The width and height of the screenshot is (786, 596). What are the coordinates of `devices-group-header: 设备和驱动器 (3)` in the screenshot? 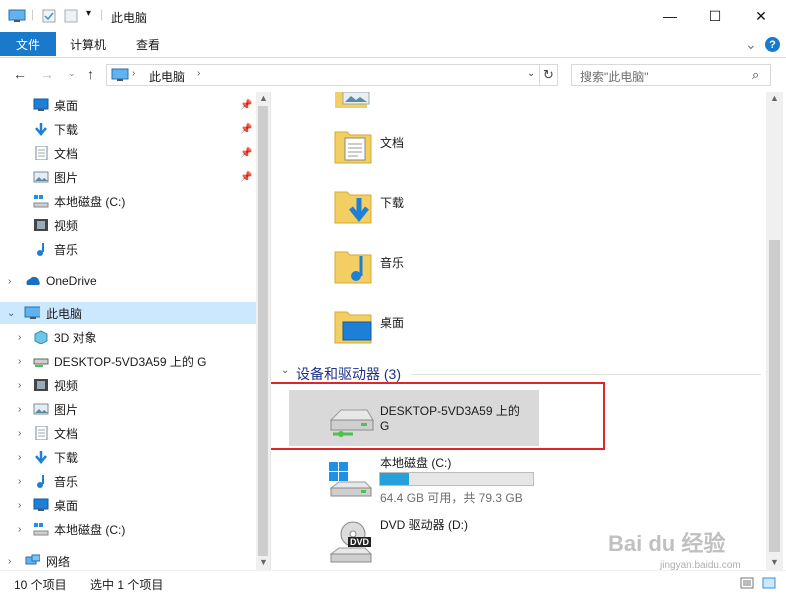 It's located at (348, 374).